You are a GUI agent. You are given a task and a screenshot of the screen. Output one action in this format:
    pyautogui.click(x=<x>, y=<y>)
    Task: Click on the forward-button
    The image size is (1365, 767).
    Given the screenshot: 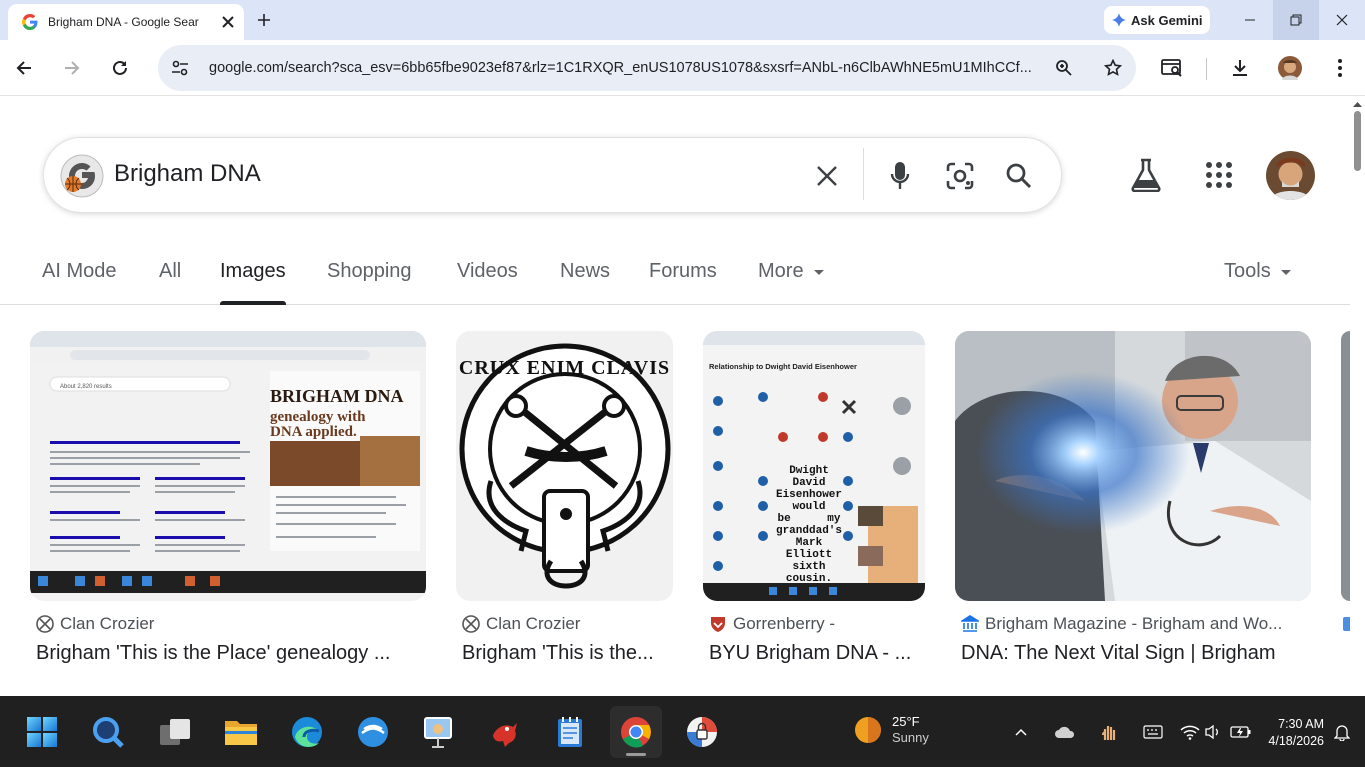 What is the action you would take?
    pyautogui.click(x=72, y=68)
    